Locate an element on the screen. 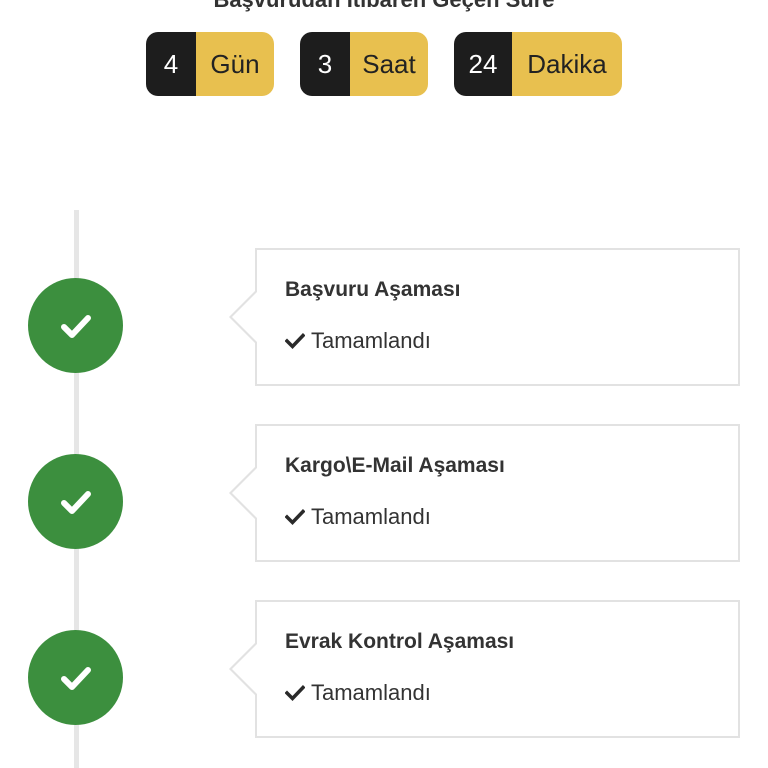 The height and width of the screenshot is (768, 768). elapsed-time-counters: 4 Gün 3 Saat 24 Dakika is located at coordinates (384, 64).